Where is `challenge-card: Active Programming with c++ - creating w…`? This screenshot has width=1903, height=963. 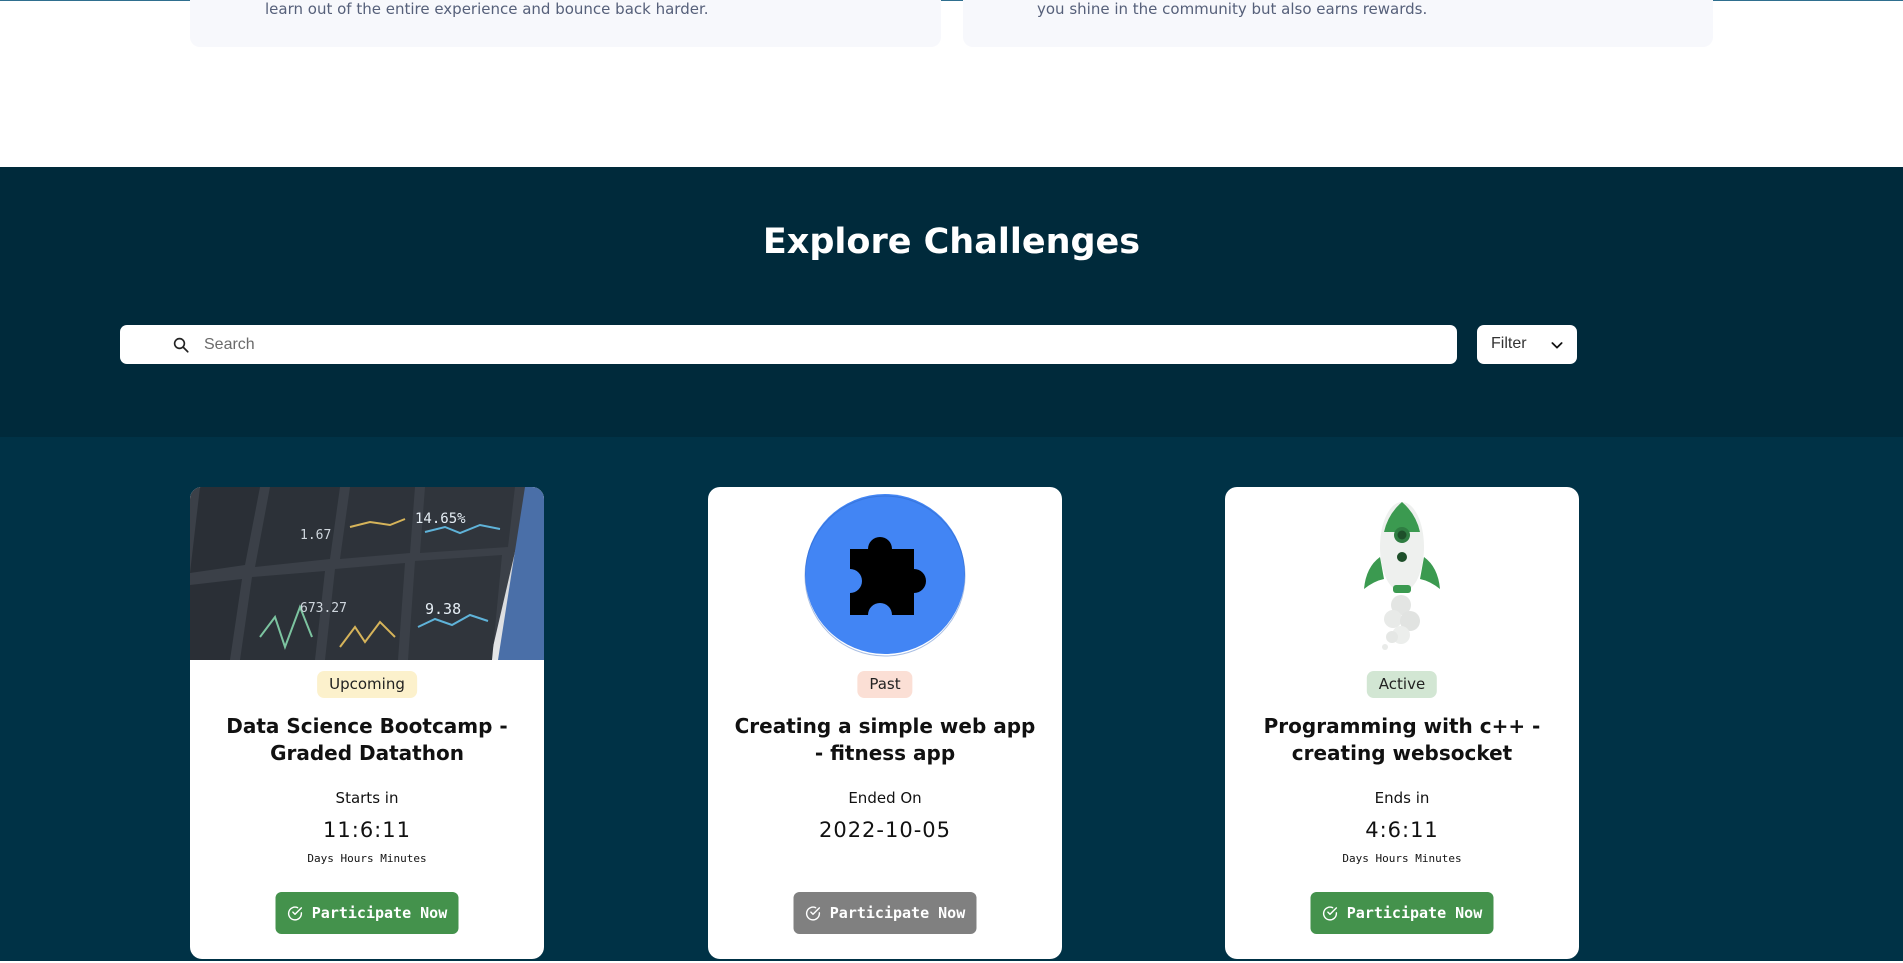 challenge-card: Active Programming with c++ - creating w… is located at coordinates (1402, 723).